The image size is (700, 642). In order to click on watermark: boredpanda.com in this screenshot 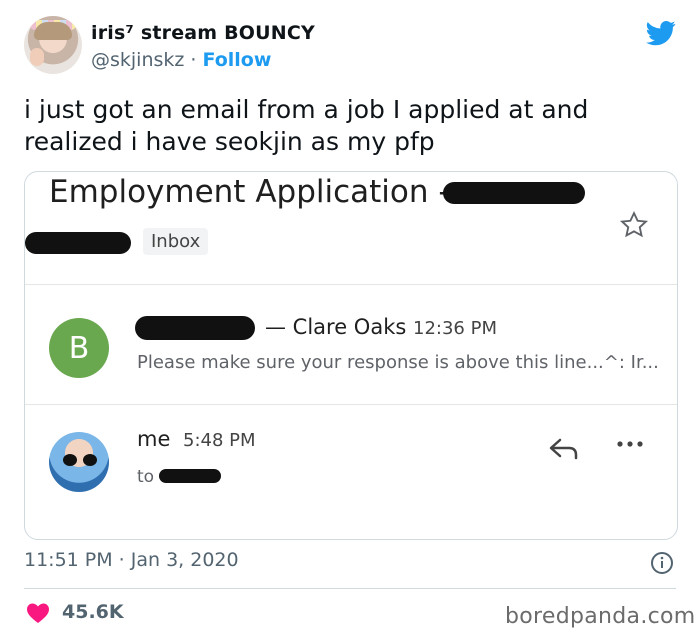, I will do `click(600, 616)`.